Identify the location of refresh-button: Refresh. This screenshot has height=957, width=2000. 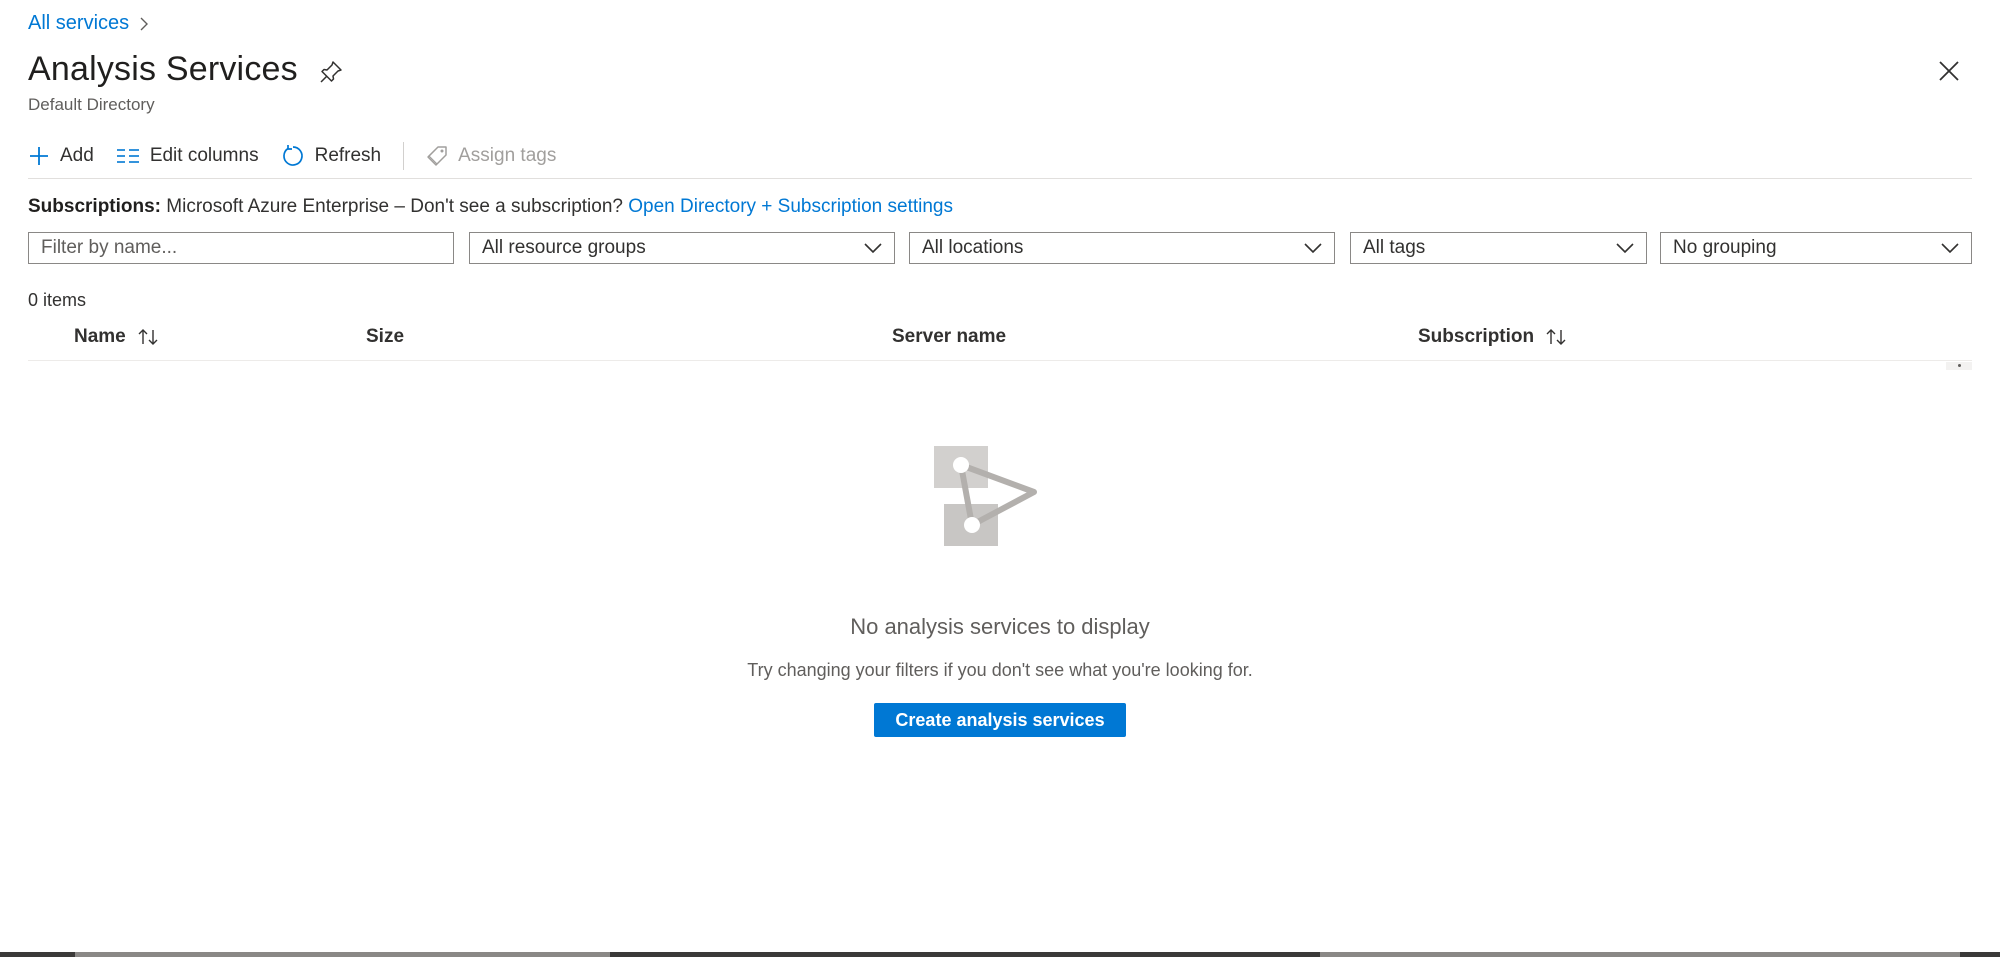
(331, 156).